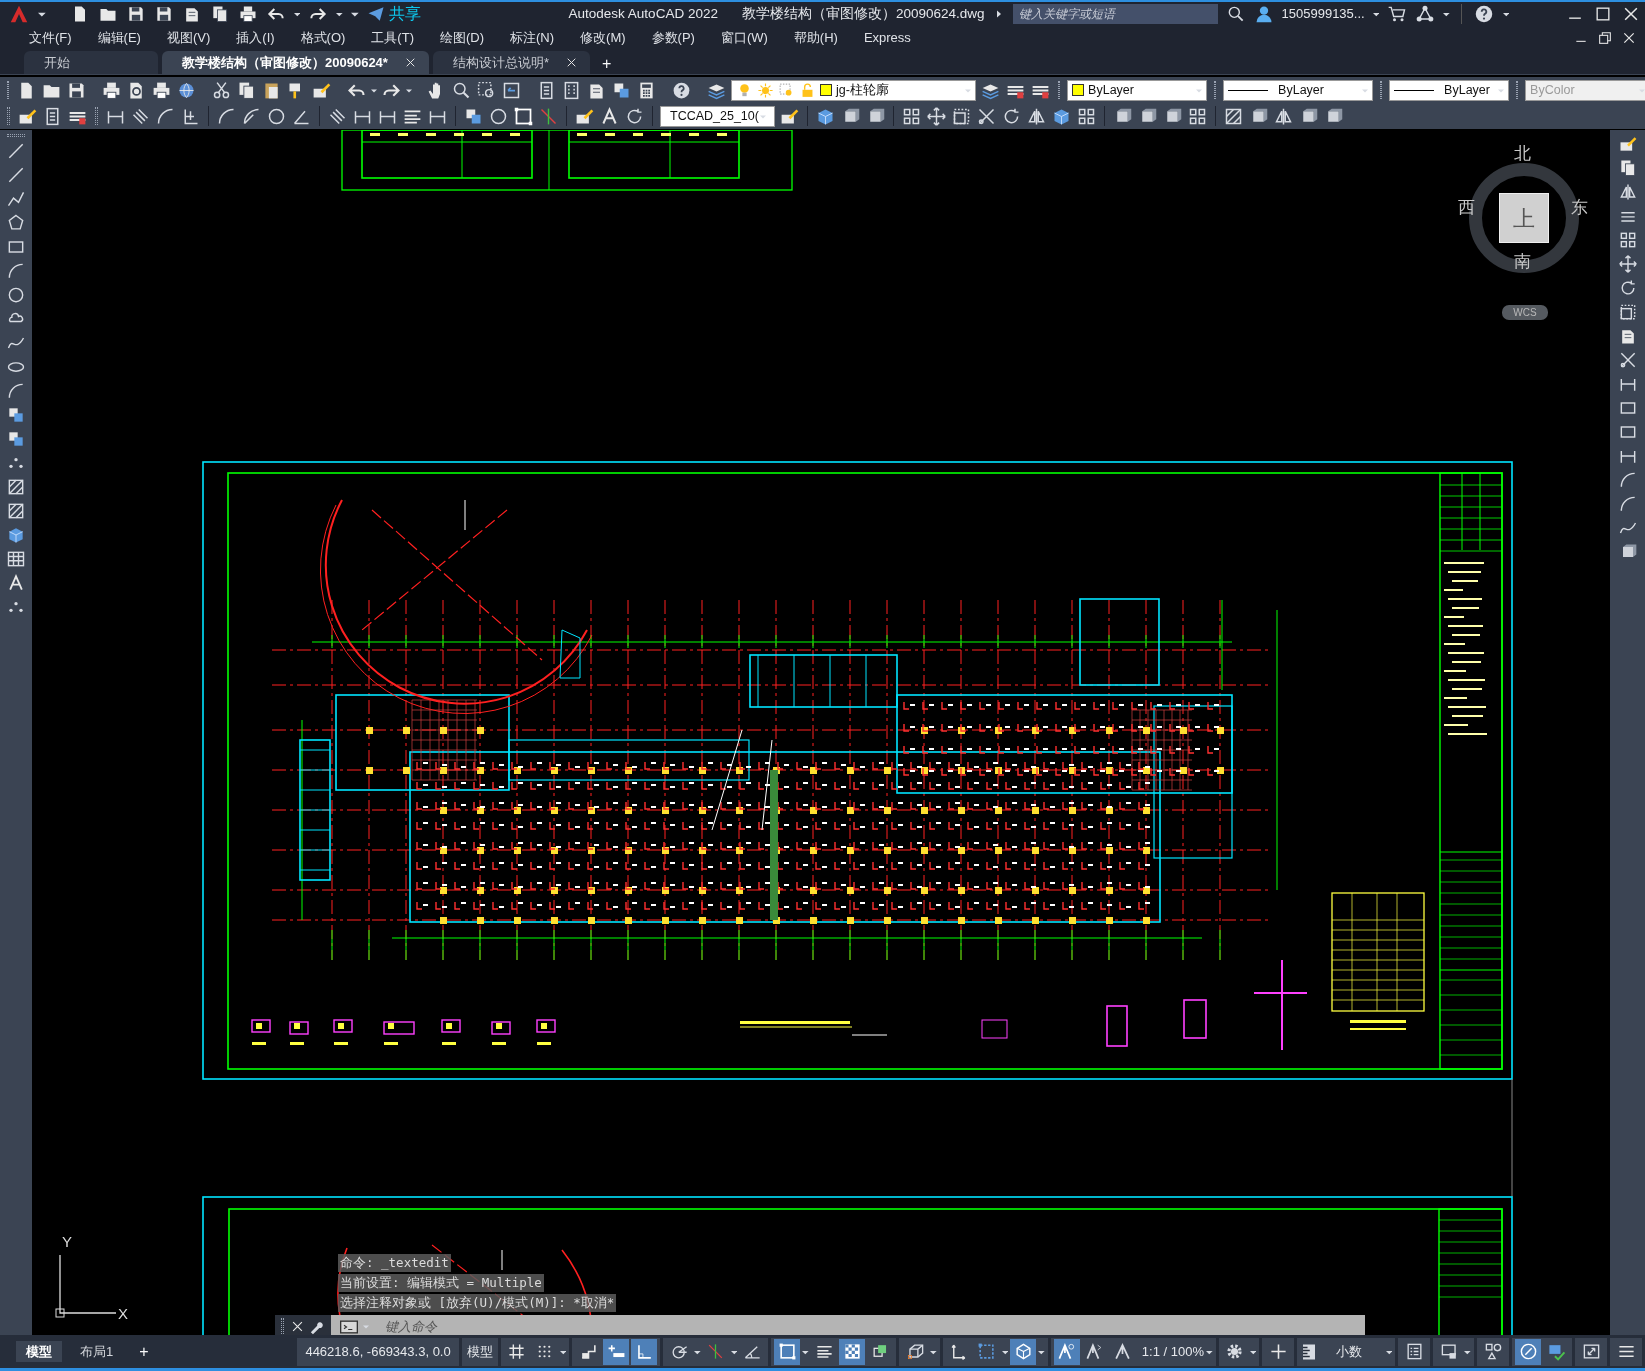 The height and width of the screenshot is (1371, 1645). What do you see at coordinates (295, 62) in the screenshot?
I see `document-tab: 教学楼结构（审图修改）20090624*` at bounding box center [295, 62].